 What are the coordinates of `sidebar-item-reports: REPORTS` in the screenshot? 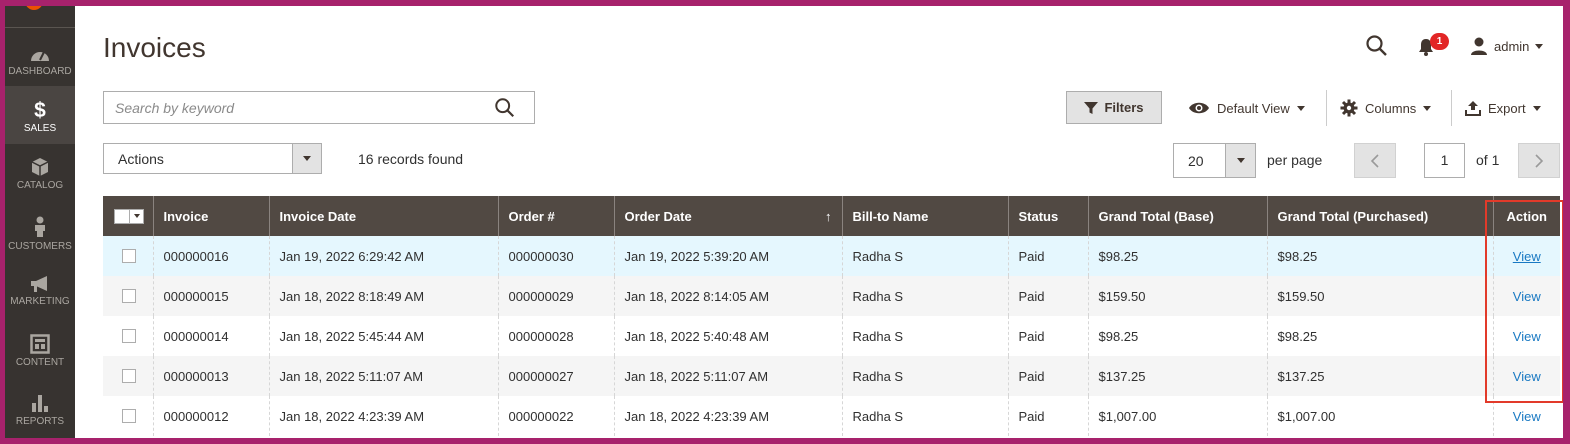 It's located at (40, 409).